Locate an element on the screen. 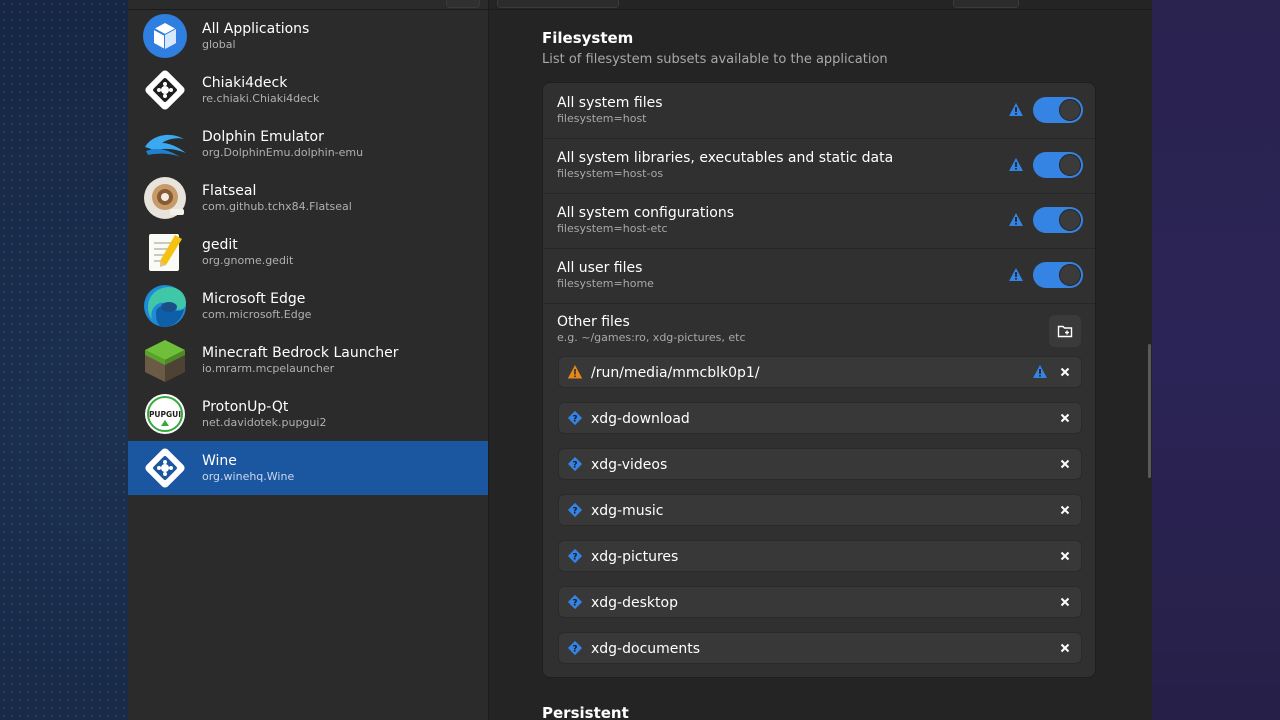 The width and height of the screenshot is (1280, 720). app-name: Minecraft Bedrock Launcher is located at coordinates (300, 353).